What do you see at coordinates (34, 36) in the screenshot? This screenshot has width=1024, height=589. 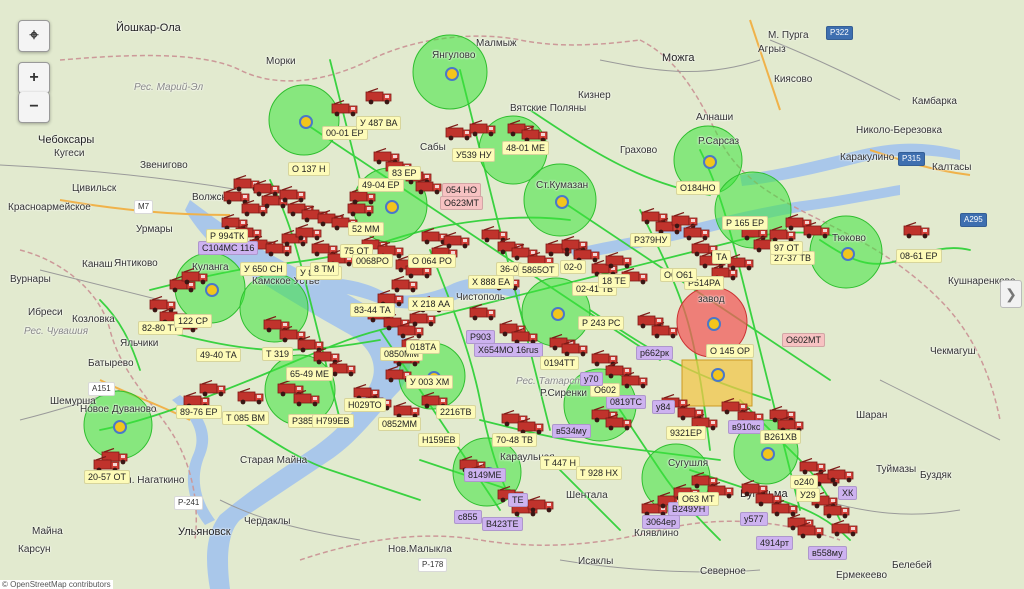 I see `locate-button: ⌖` at bounding box center [34, 36].